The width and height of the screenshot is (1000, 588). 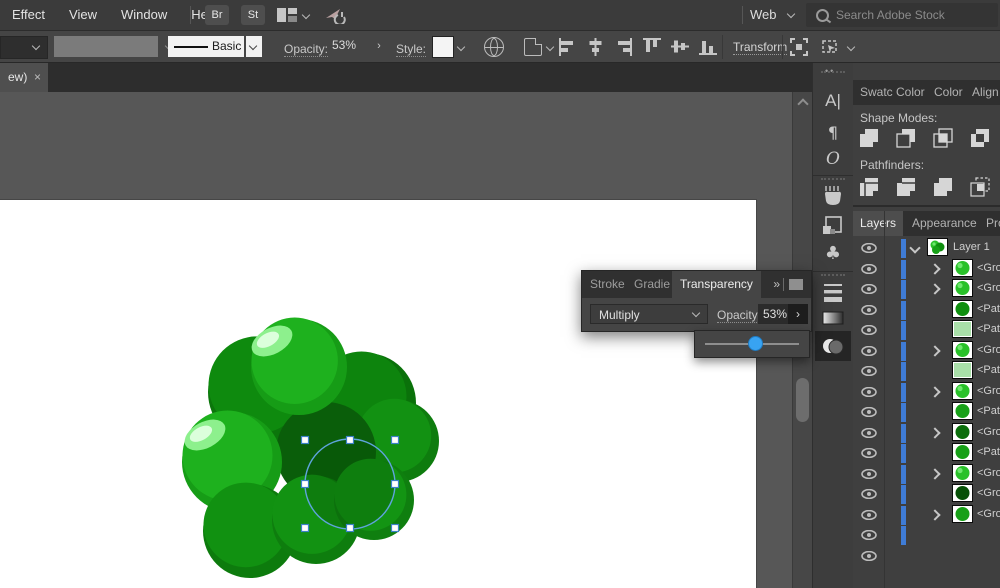 What do you see at coordinates (989, 223) in the screenshot?
I see `tab-properties: Prop` at bounding box center [989, 223].